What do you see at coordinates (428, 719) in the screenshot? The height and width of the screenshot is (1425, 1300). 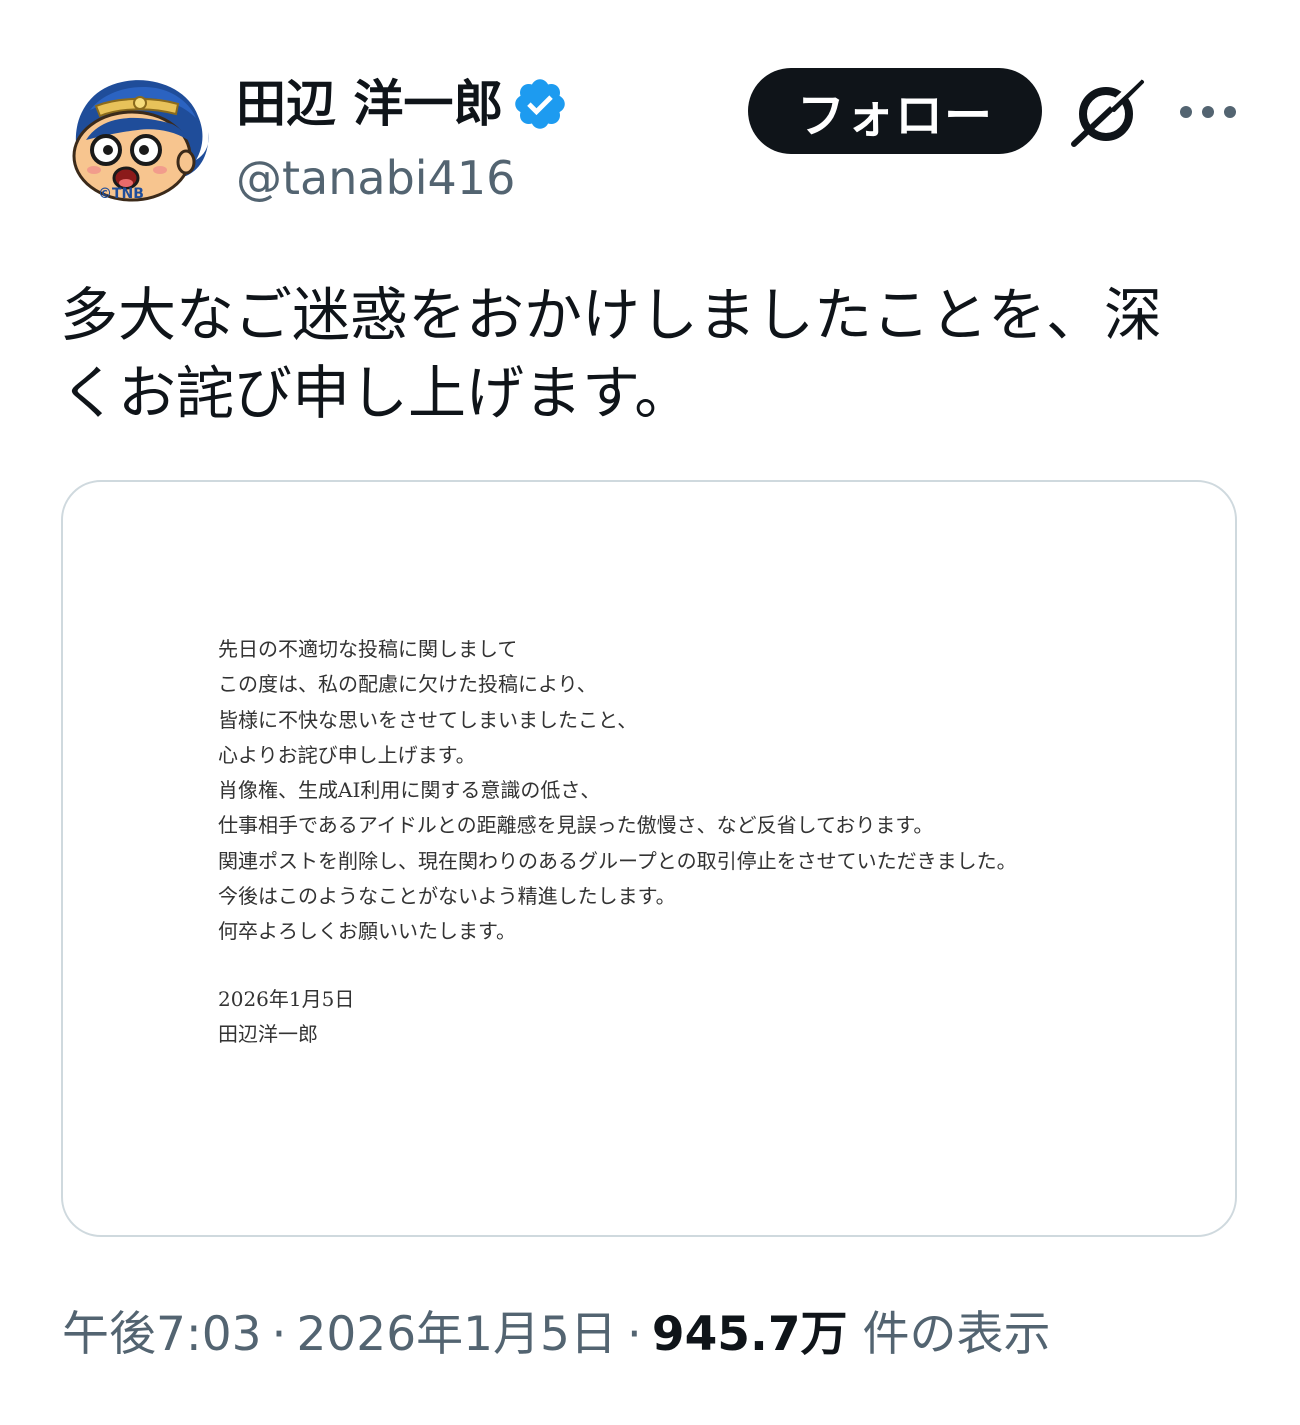 I see `letter-line: 皆様に不快な思いをさせてしまいましたこと、` at bounding box center [428, 719].